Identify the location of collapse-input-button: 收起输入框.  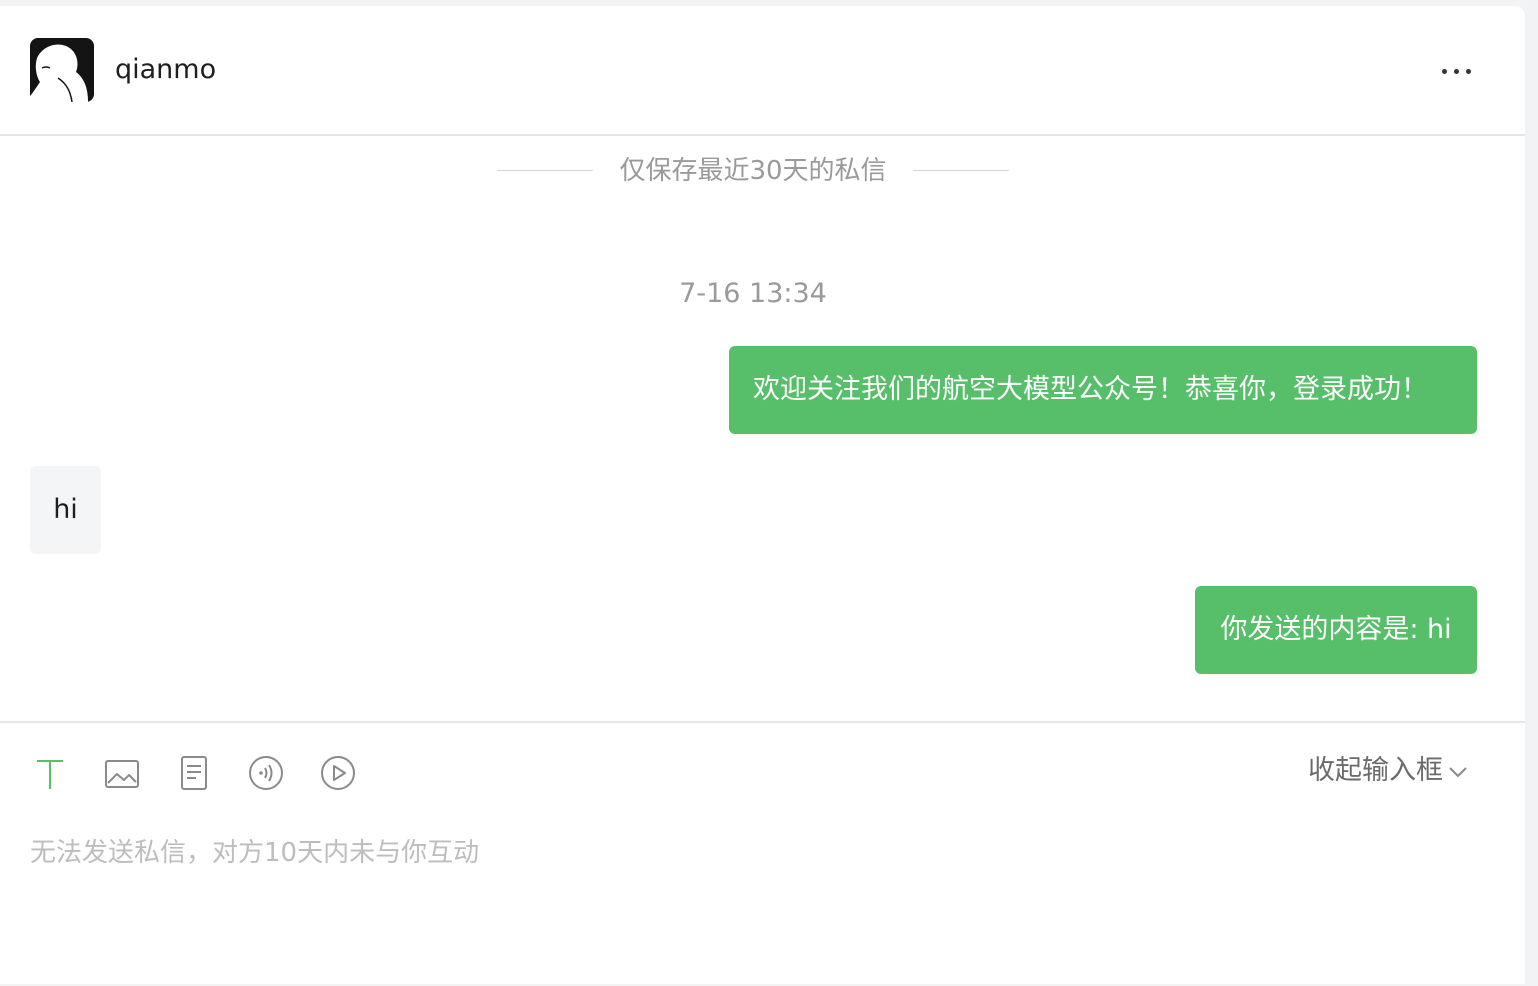
(1388, 771).